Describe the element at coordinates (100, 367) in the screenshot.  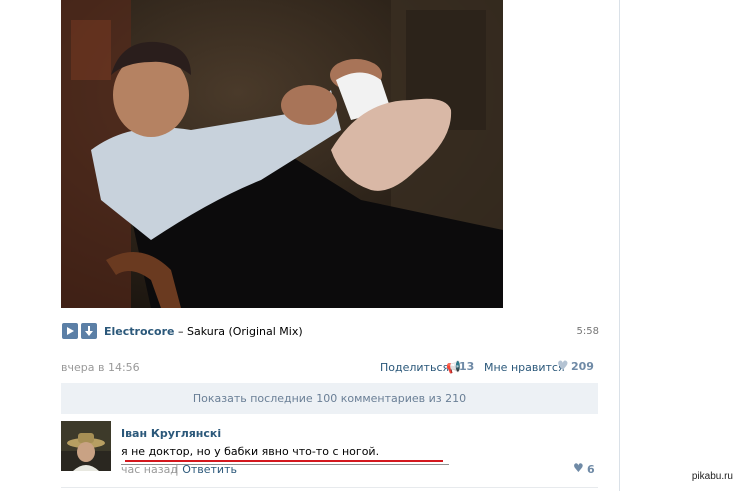
I see `post-date: вчера в 14:56` at that location.